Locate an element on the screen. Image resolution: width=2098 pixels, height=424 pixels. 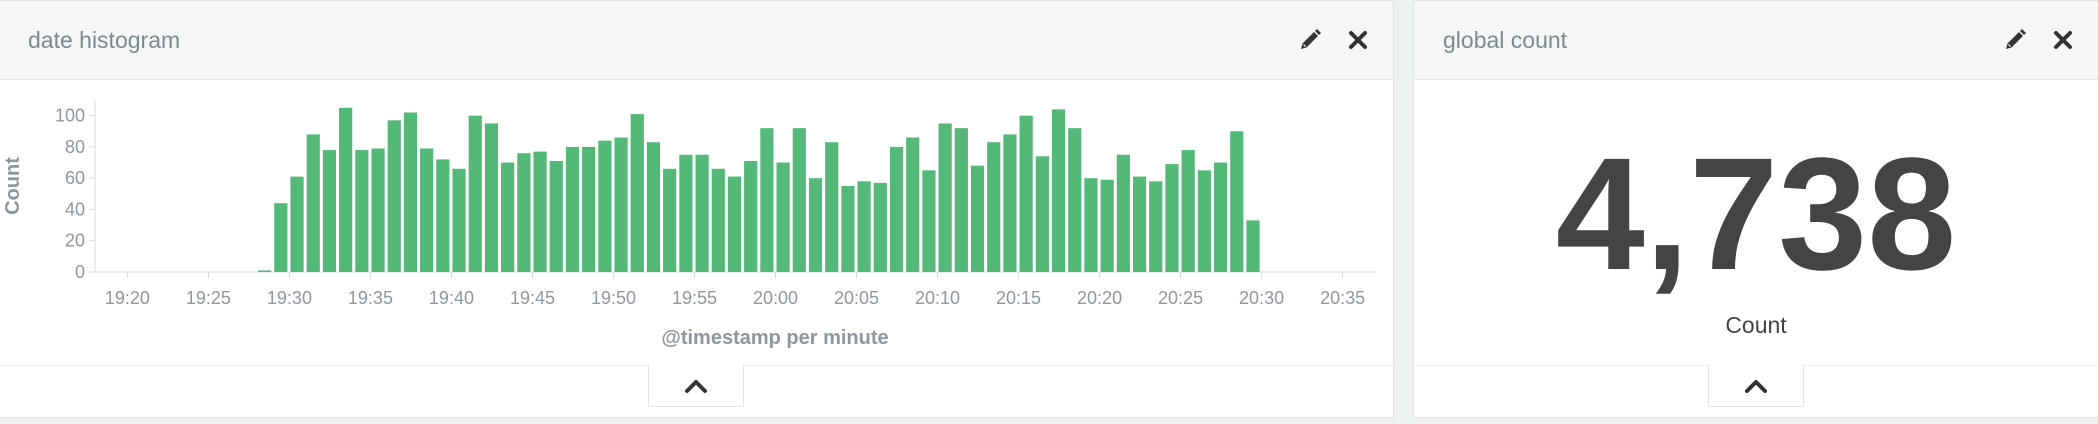
x-tick-label: 19:20 is located at coordinates (127, 298).